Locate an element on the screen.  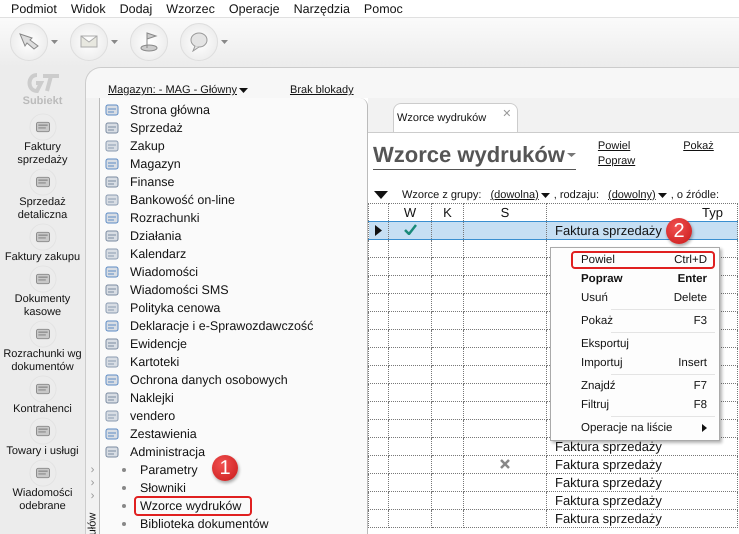
tree-item: Wiadomości is located at coordinates (233, 272).